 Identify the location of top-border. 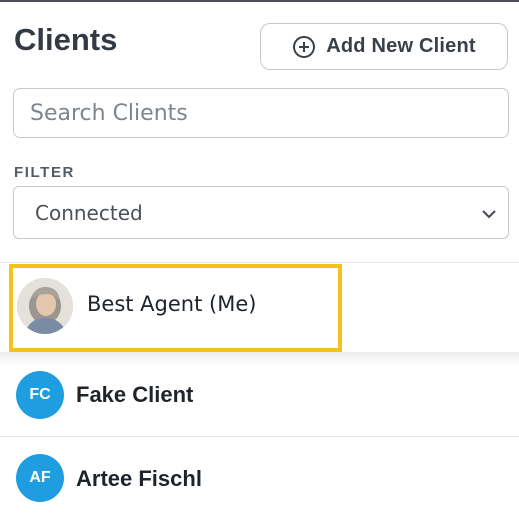
(259, 1).